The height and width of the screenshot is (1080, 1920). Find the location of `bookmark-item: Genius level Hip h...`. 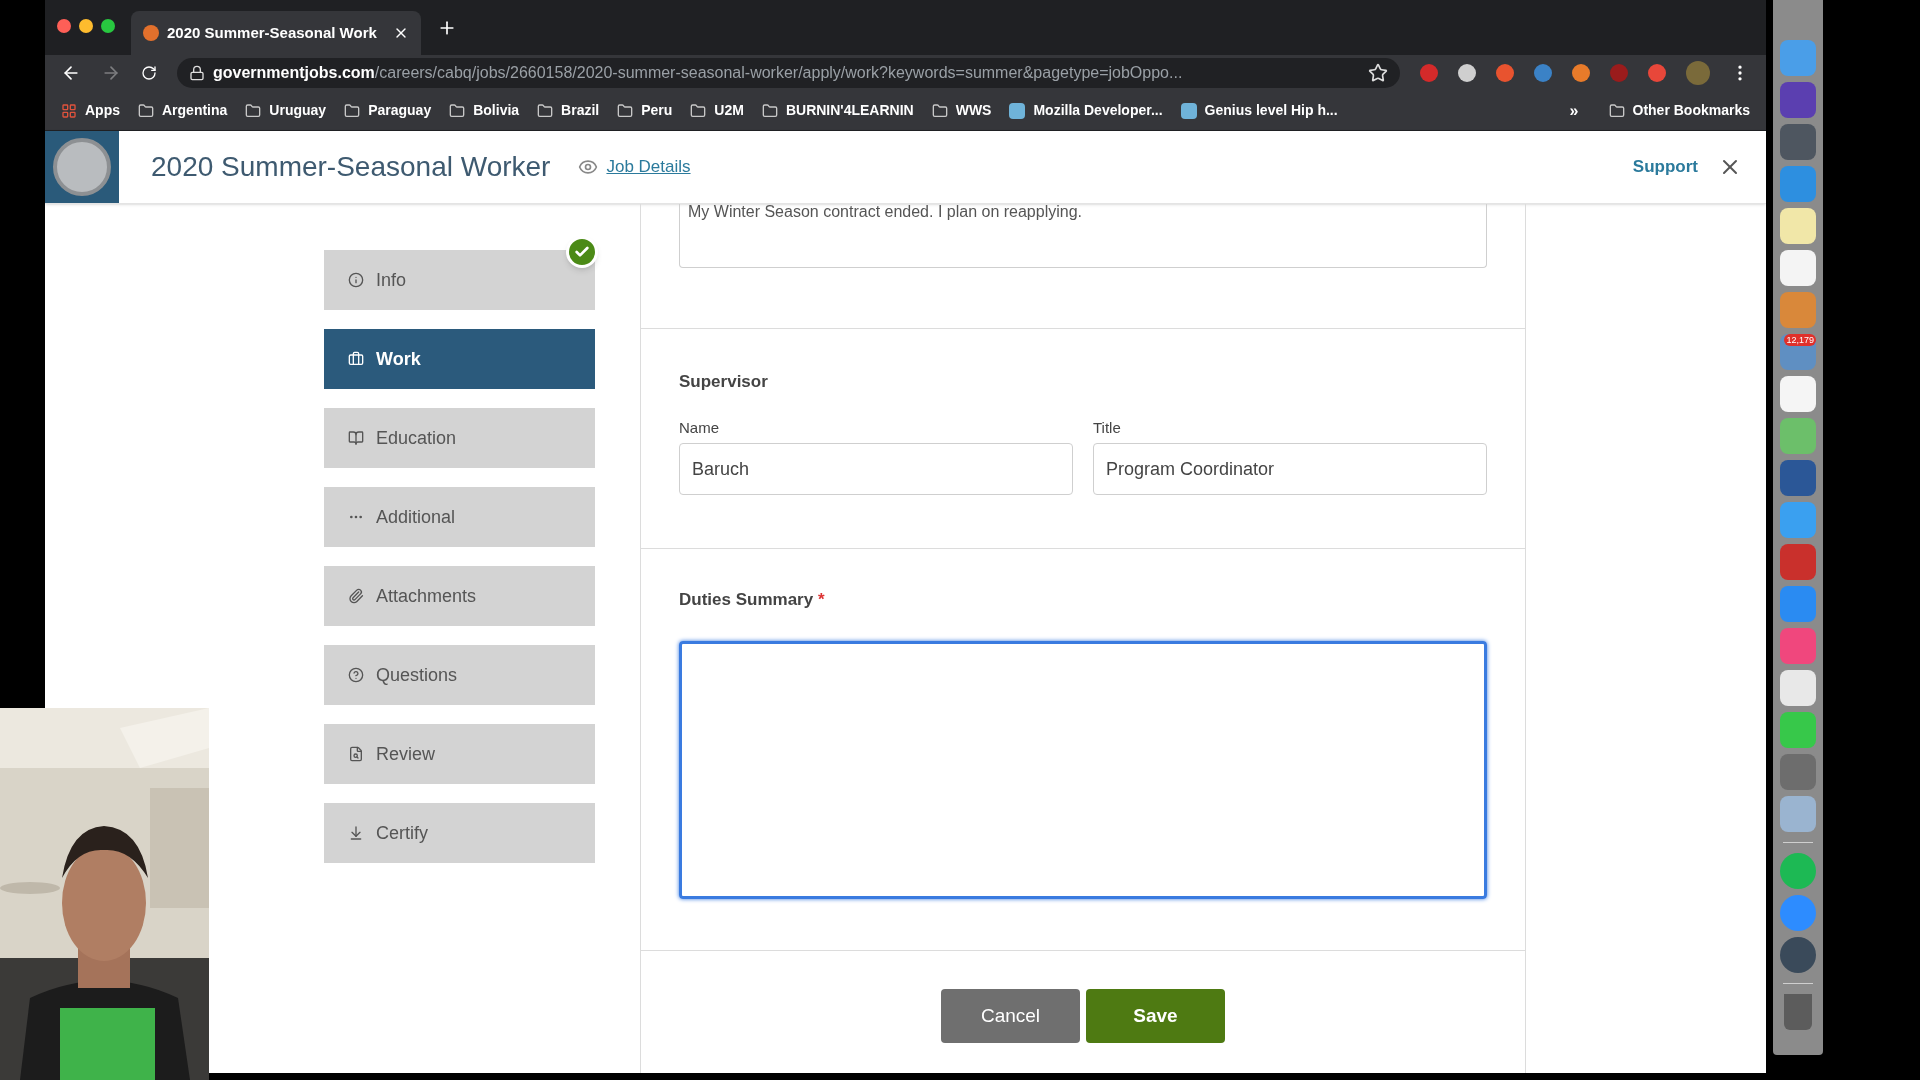

bookmark-item: Genius level Hip h... is located at coordinates (1259, 110).